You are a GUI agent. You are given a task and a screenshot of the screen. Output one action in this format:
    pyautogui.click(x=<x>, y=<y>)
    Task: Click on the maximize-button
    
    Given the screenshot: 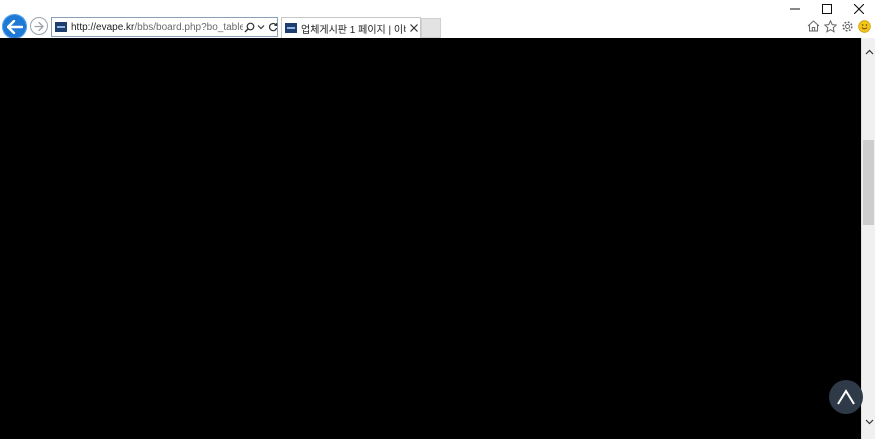 What is the action you would take?
    pyautogui.click(x=827, y=9)
    